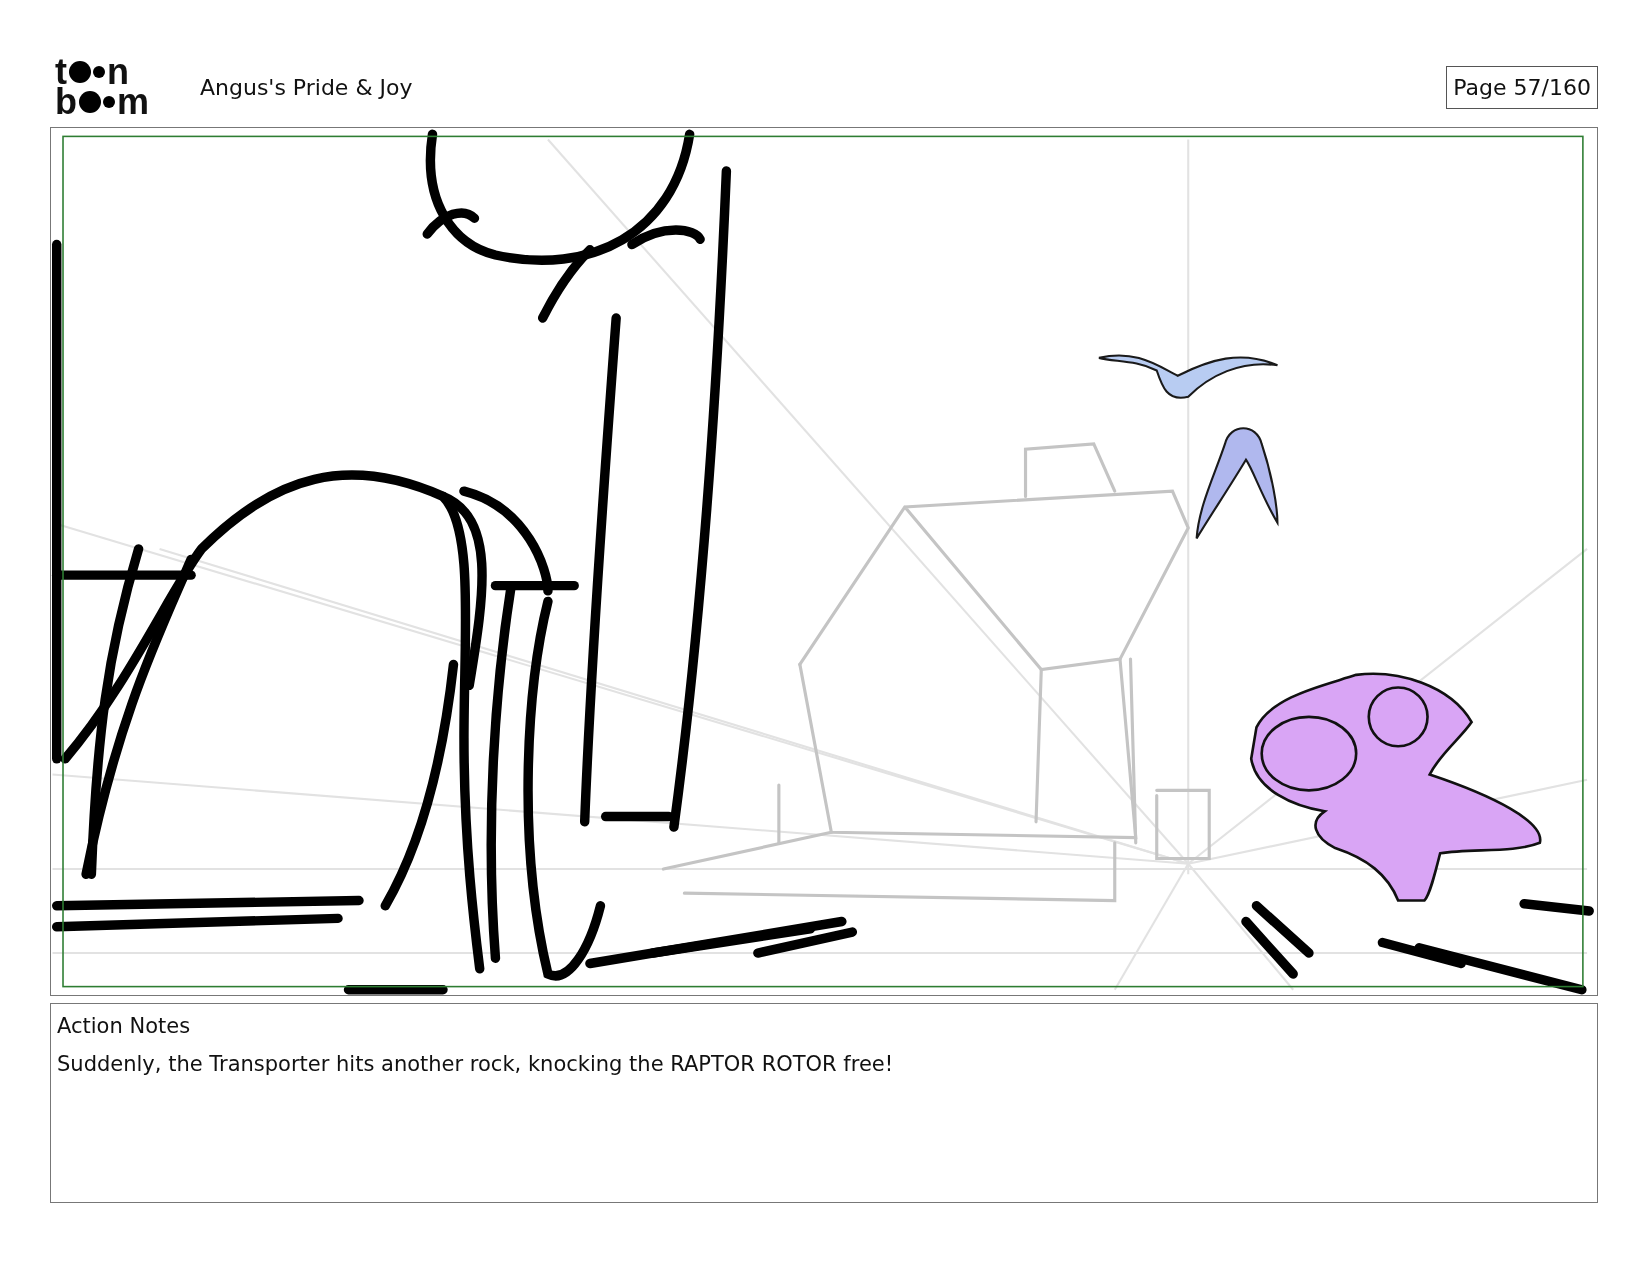  What do you see at coordinates (66, 102) in the screenshot?
I see `logo-letter: b` at bounding box center [66, 102].